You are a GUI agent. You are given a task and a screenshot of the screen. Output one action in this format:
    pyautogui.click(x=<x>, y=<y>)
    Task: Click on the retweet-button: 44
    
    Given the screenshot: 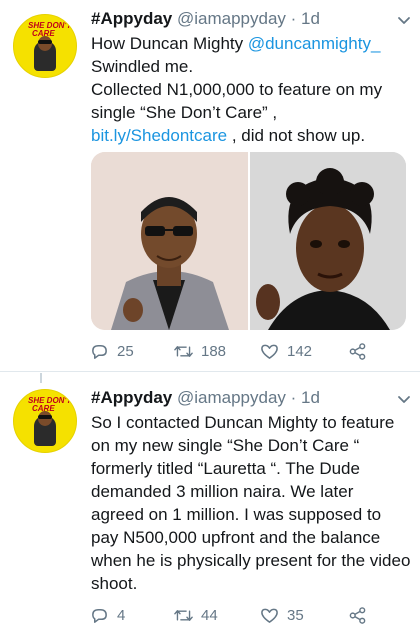 What is the action you would take?
    pyautogui.click(x=196, y=615)
    